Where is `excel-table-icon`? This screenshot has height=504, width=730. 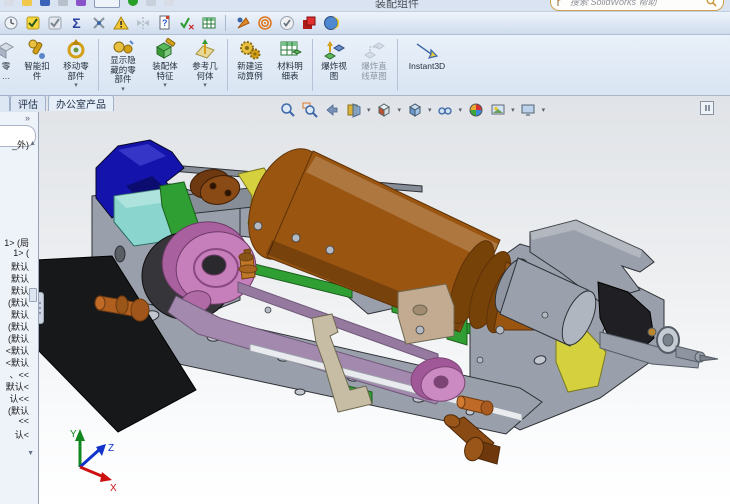 excel-table-icon is located at coordinates (208, 23).